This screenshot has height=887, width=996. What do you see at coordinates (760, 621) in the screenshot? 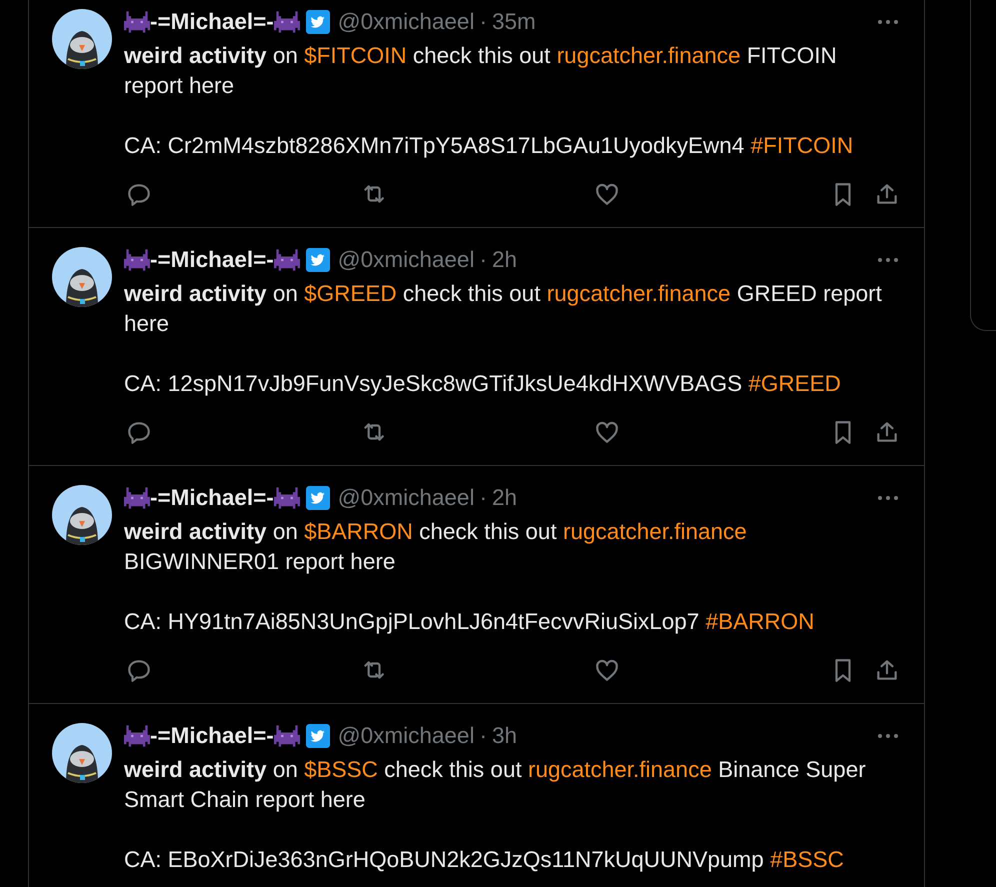
I see `hashtag-link: #BARRON` at bounding box center [760, 621].